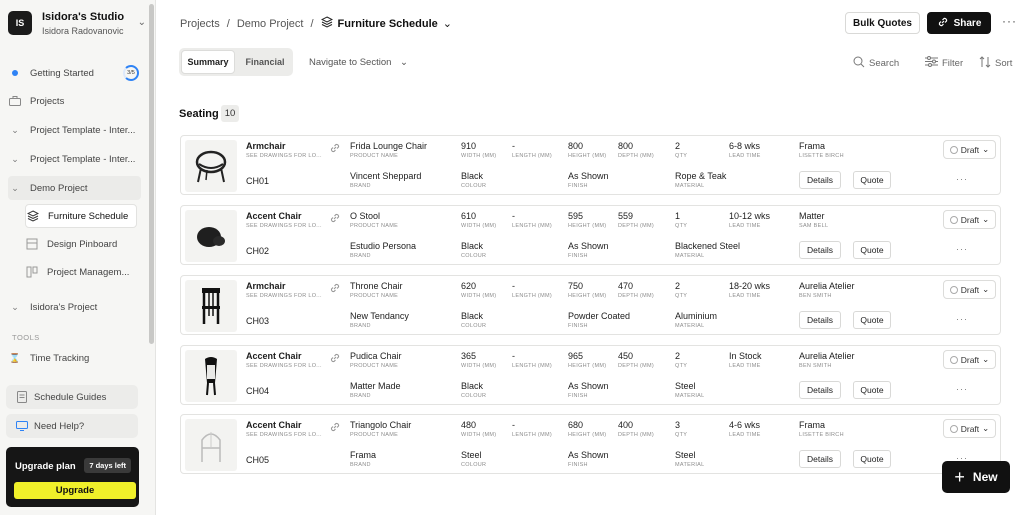  What do you see at coordinates (976, 477) in the screenshot?
I see `new-item-button: + New` at bounding box center [976, 477].